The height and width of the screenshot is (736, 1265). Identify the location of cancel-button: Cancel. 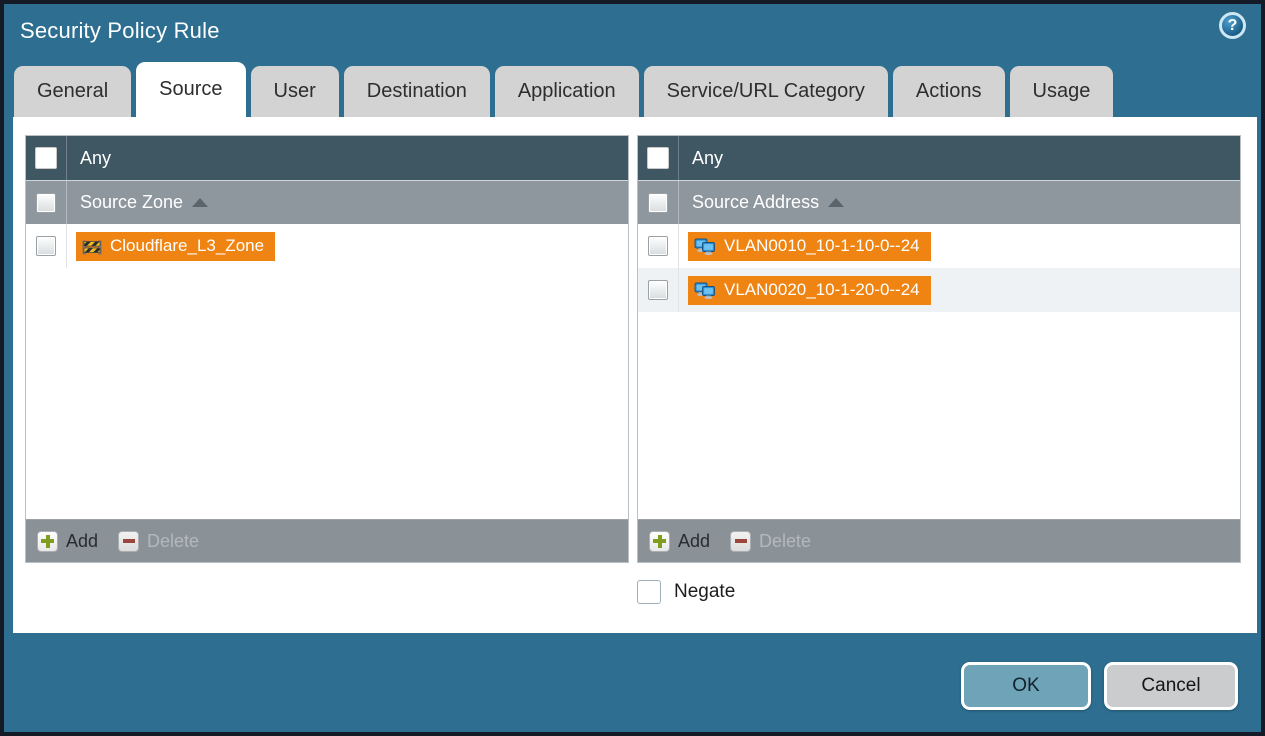
(1171, 686).